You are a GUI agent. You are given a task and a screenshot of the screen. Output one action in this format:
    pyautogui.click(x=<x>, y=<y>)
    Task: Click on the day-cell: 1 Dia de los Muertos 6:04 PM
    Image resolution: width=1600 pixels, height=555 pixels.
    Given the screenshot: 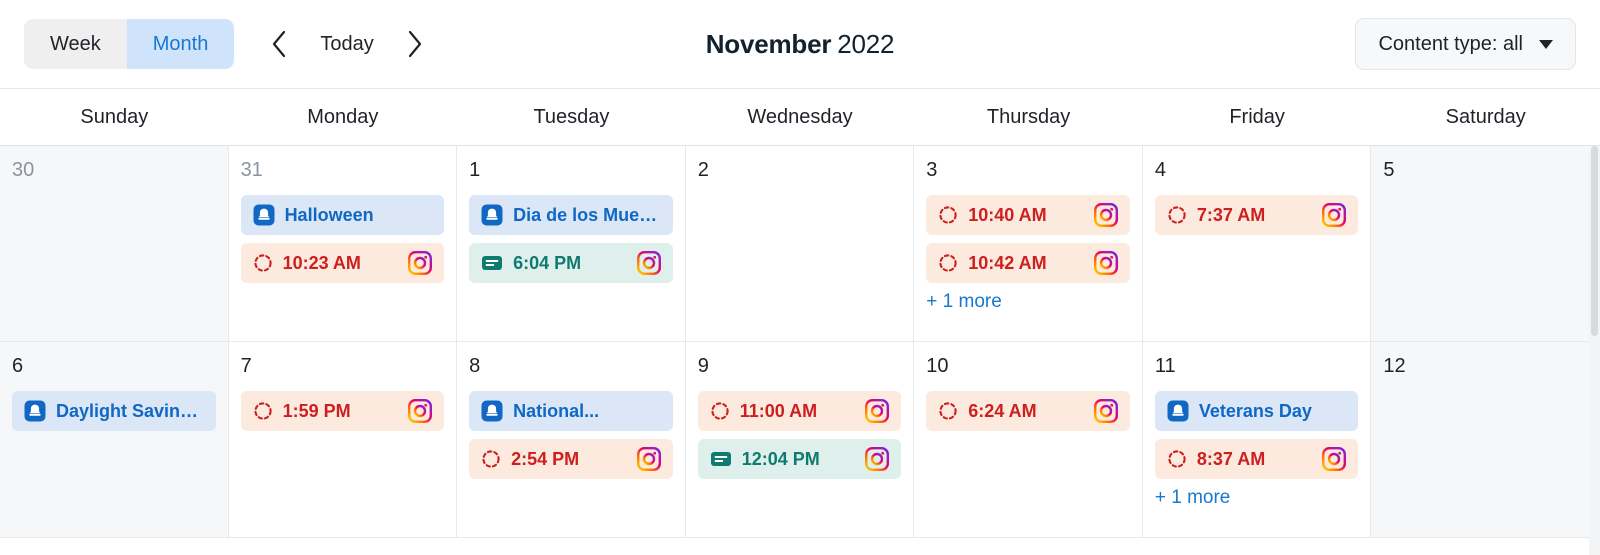 What is the action you would take?
    pyautogui.click(x=571, y=244)
    